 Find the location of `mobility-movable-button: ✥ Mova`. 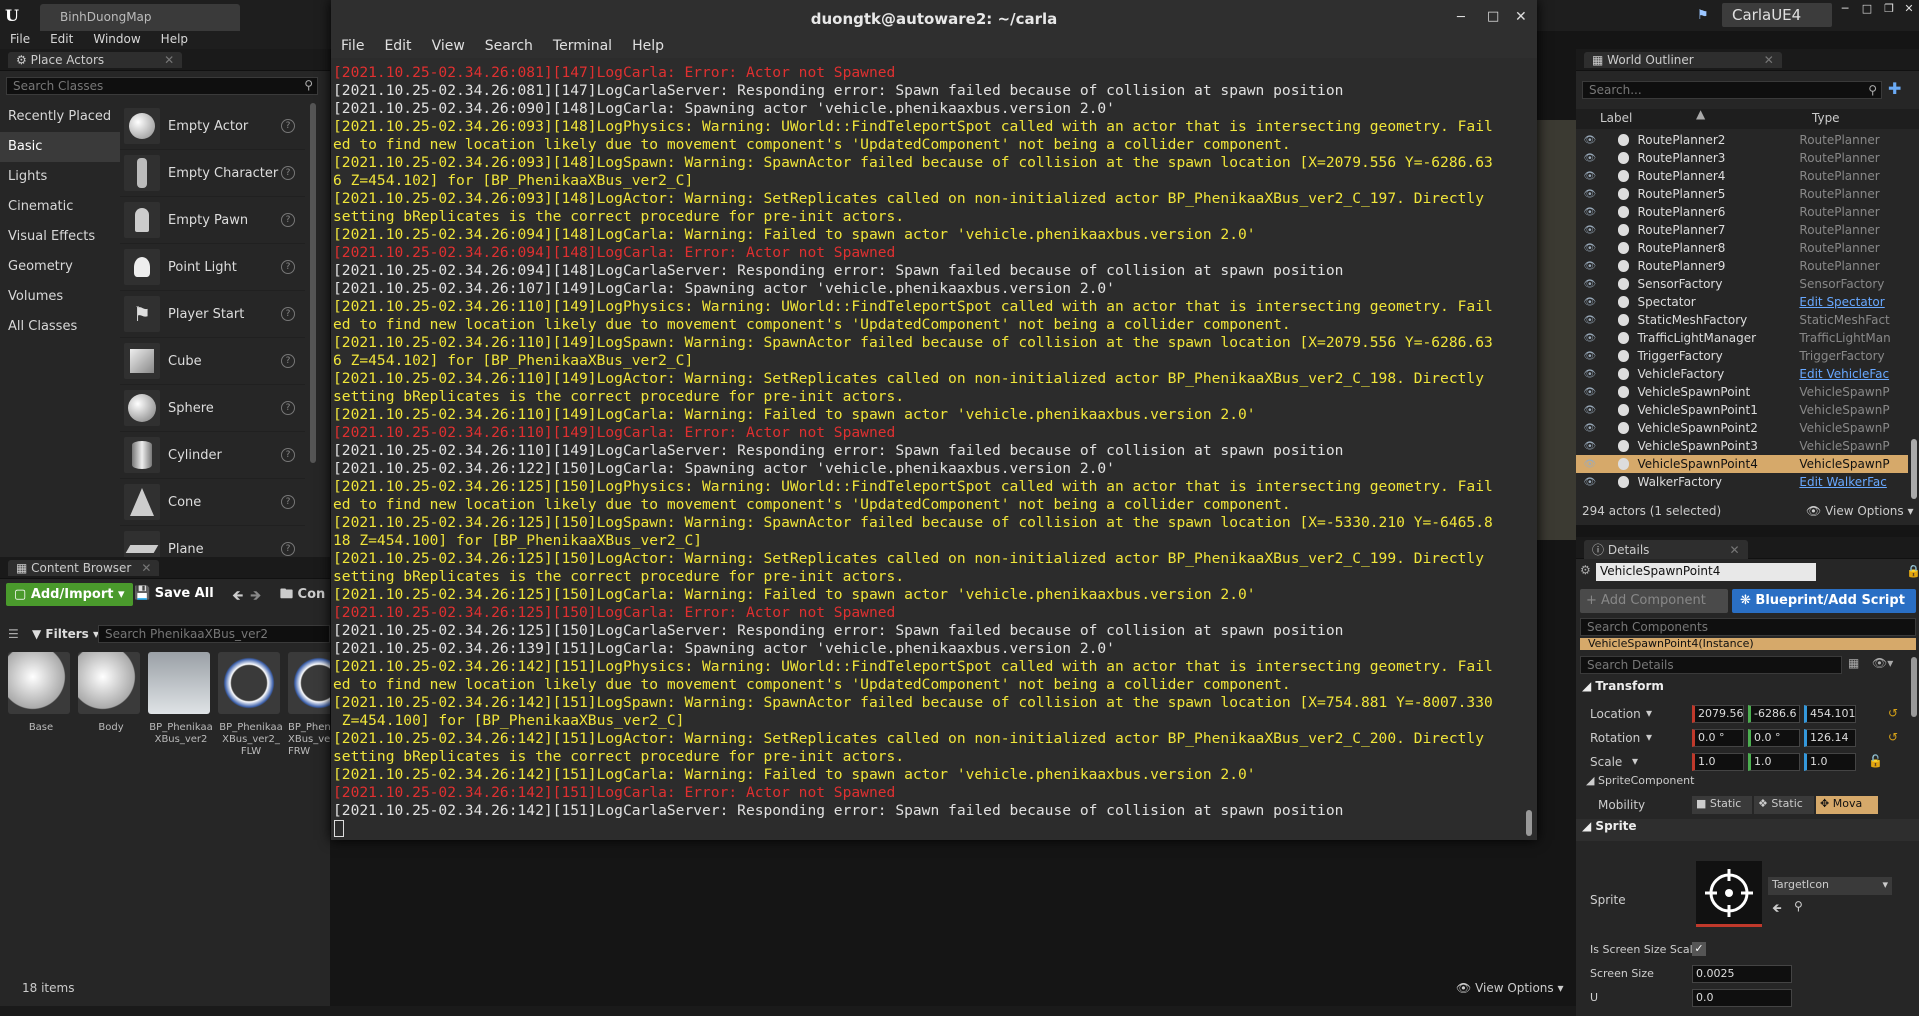

mobility-movable-button: ✥ Mova is located at coordinates (1847, 805).